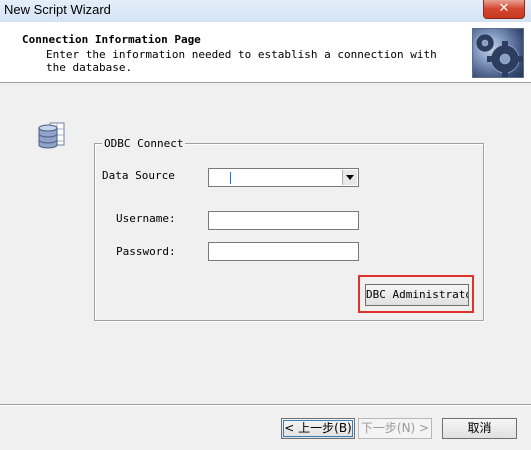 This screenshot has height=450, width=531. I want to click on close-button: ✕, so click(504, 9).